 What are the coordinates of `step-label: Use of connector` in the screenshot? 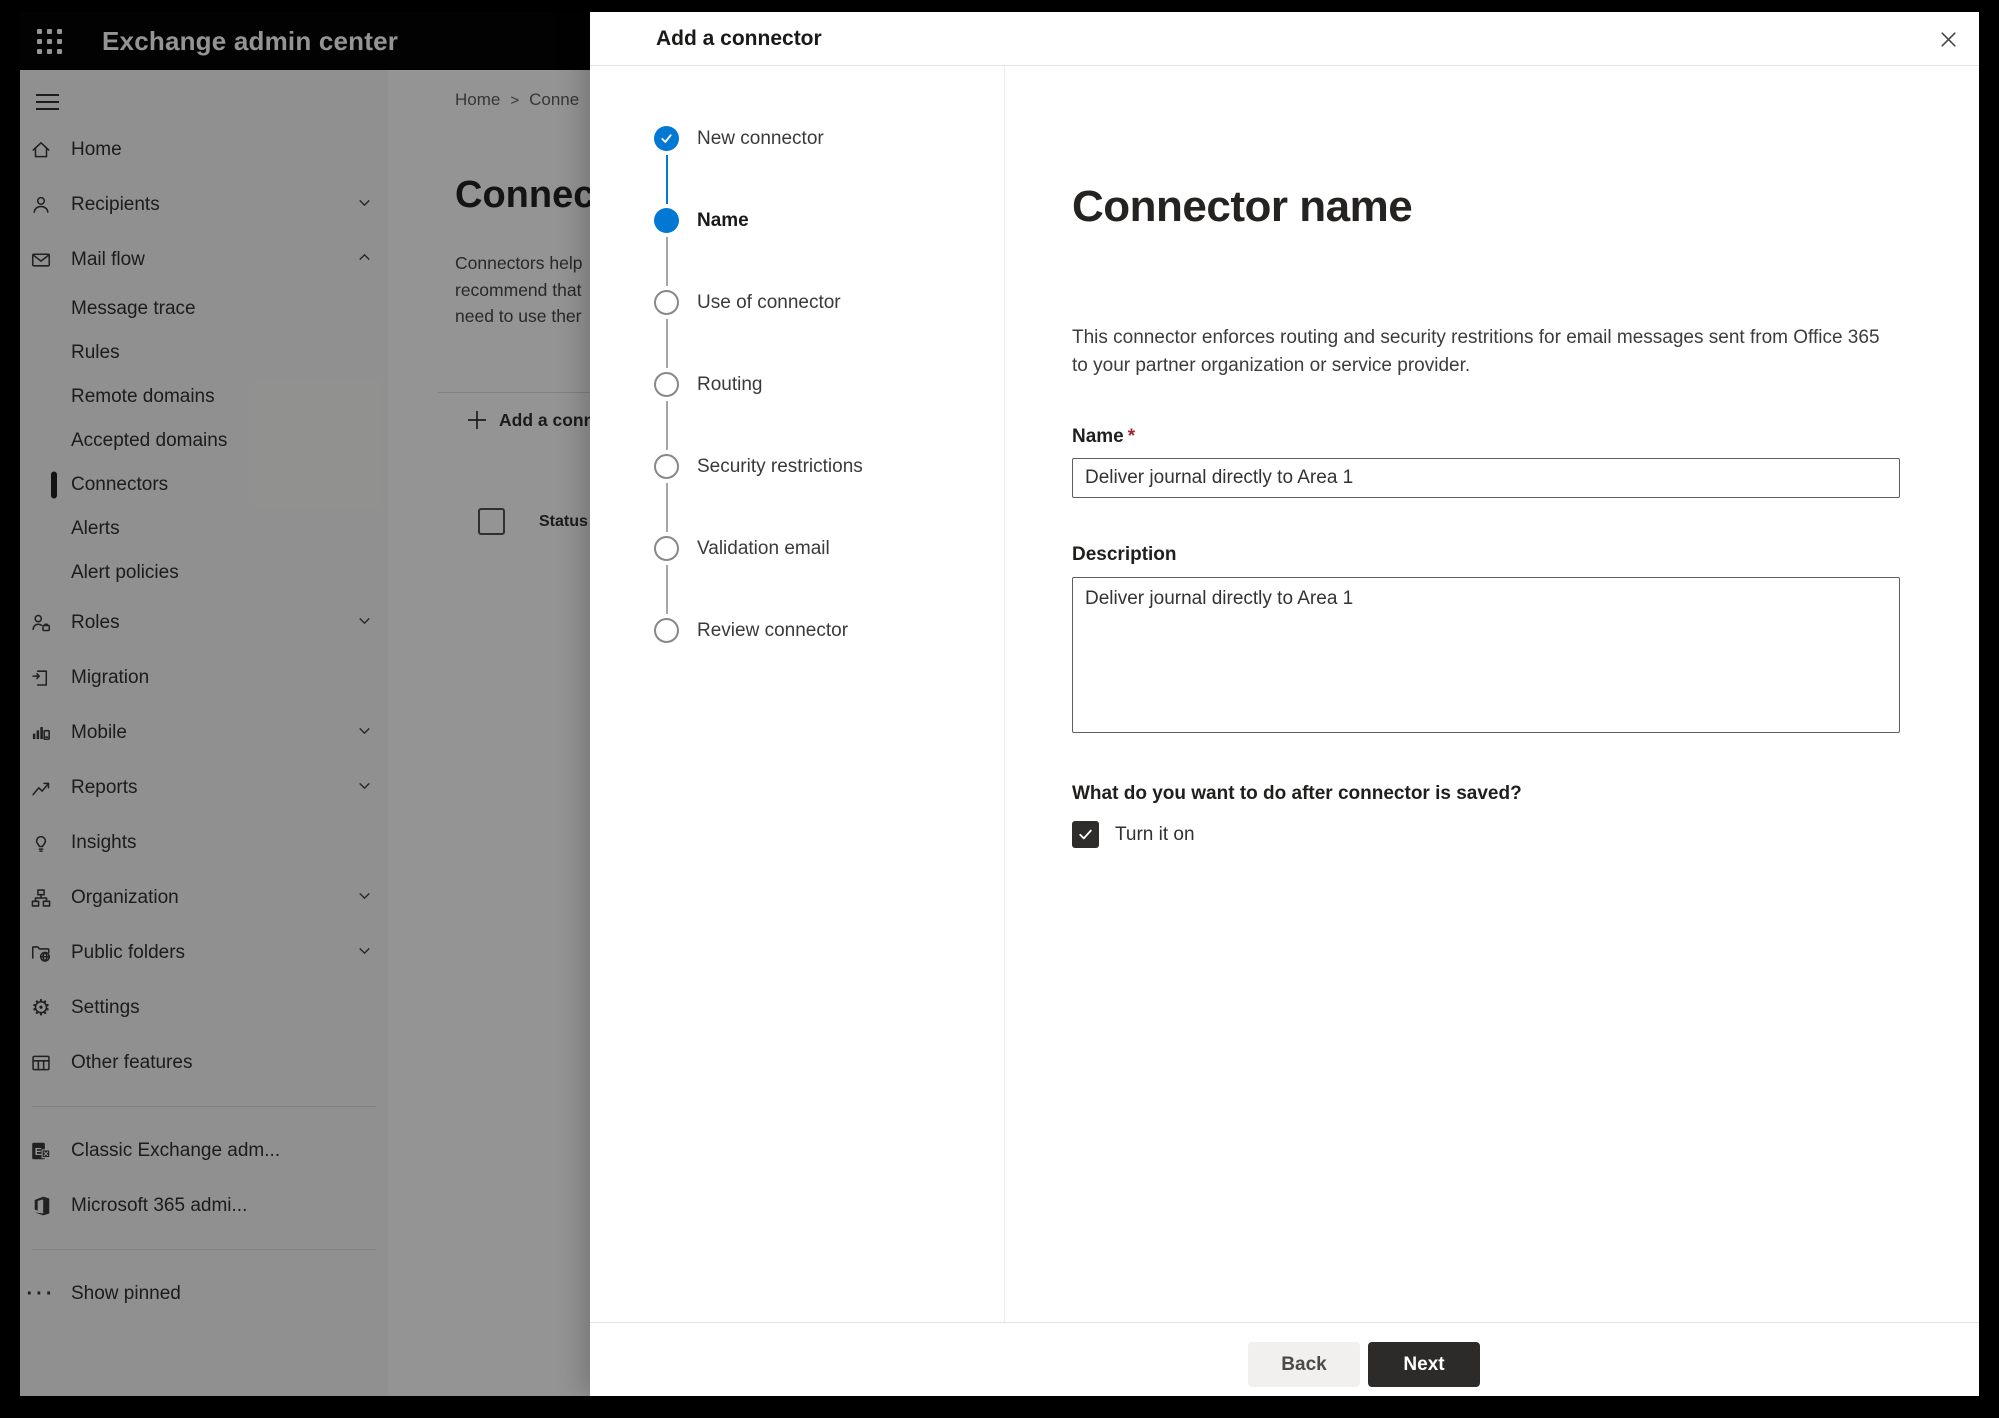 It's located at (769, 302).